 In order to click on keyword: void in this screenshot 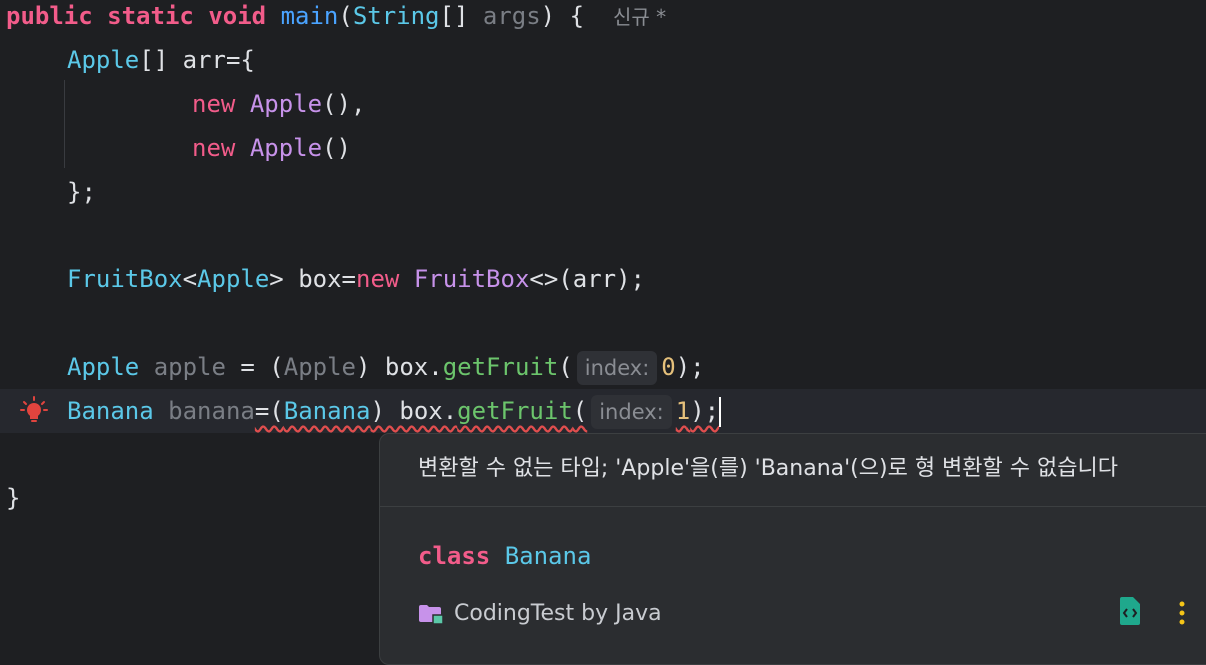, I will do `click(237, 16)`.